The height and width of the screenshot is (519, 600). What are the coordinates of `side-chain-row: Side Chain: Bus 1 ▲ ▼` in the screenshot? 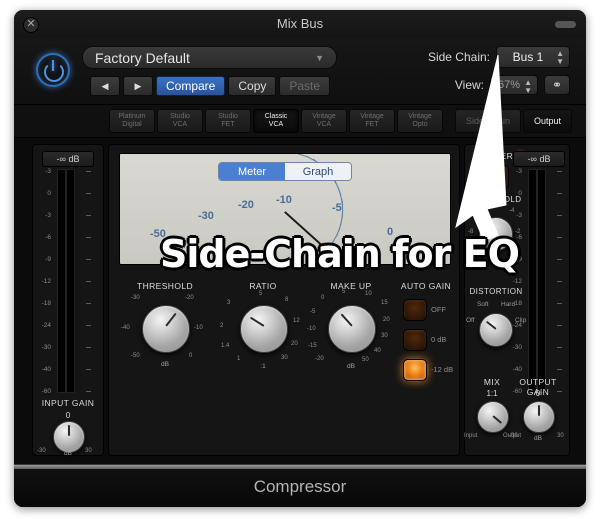 It's located at (499, 57).